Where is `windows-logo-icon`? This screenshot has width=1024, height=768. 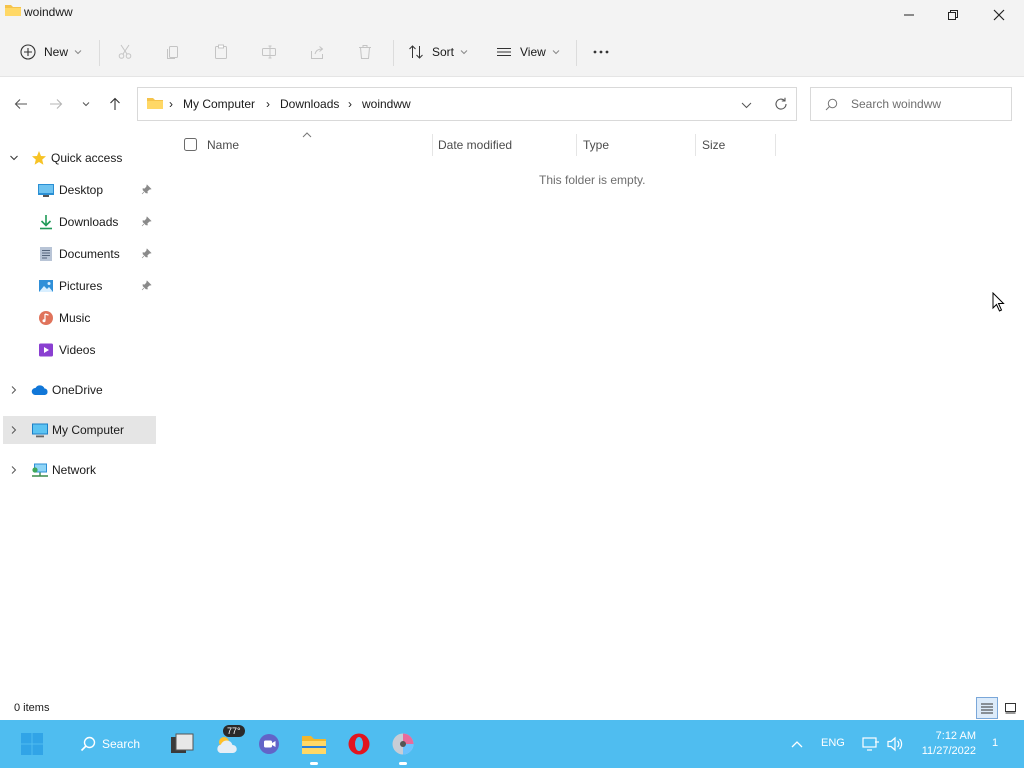
windows-logo-icon is located at coordinates (32, 744).